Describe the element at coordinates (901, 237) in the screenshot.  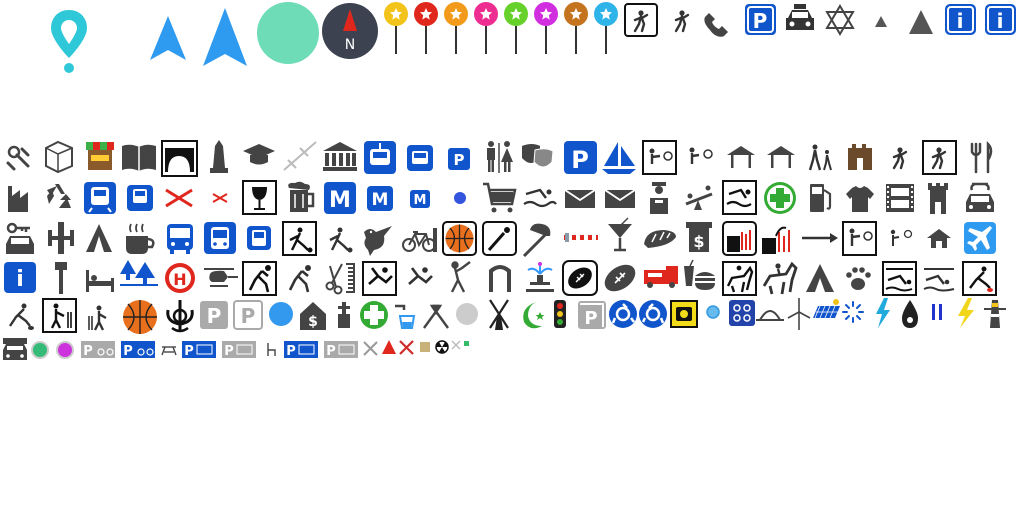
I see `archery-small-icon` at that location.